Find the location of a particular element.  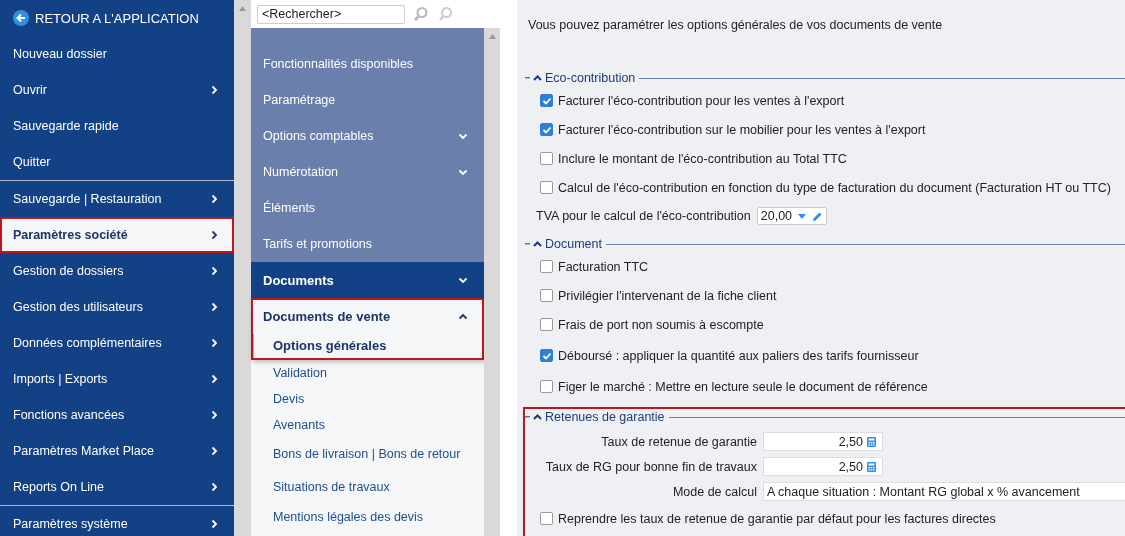

checkbox-label: Inclure le montant de l'éco-contribution au Total TTC is located at coordinates (702, 158).